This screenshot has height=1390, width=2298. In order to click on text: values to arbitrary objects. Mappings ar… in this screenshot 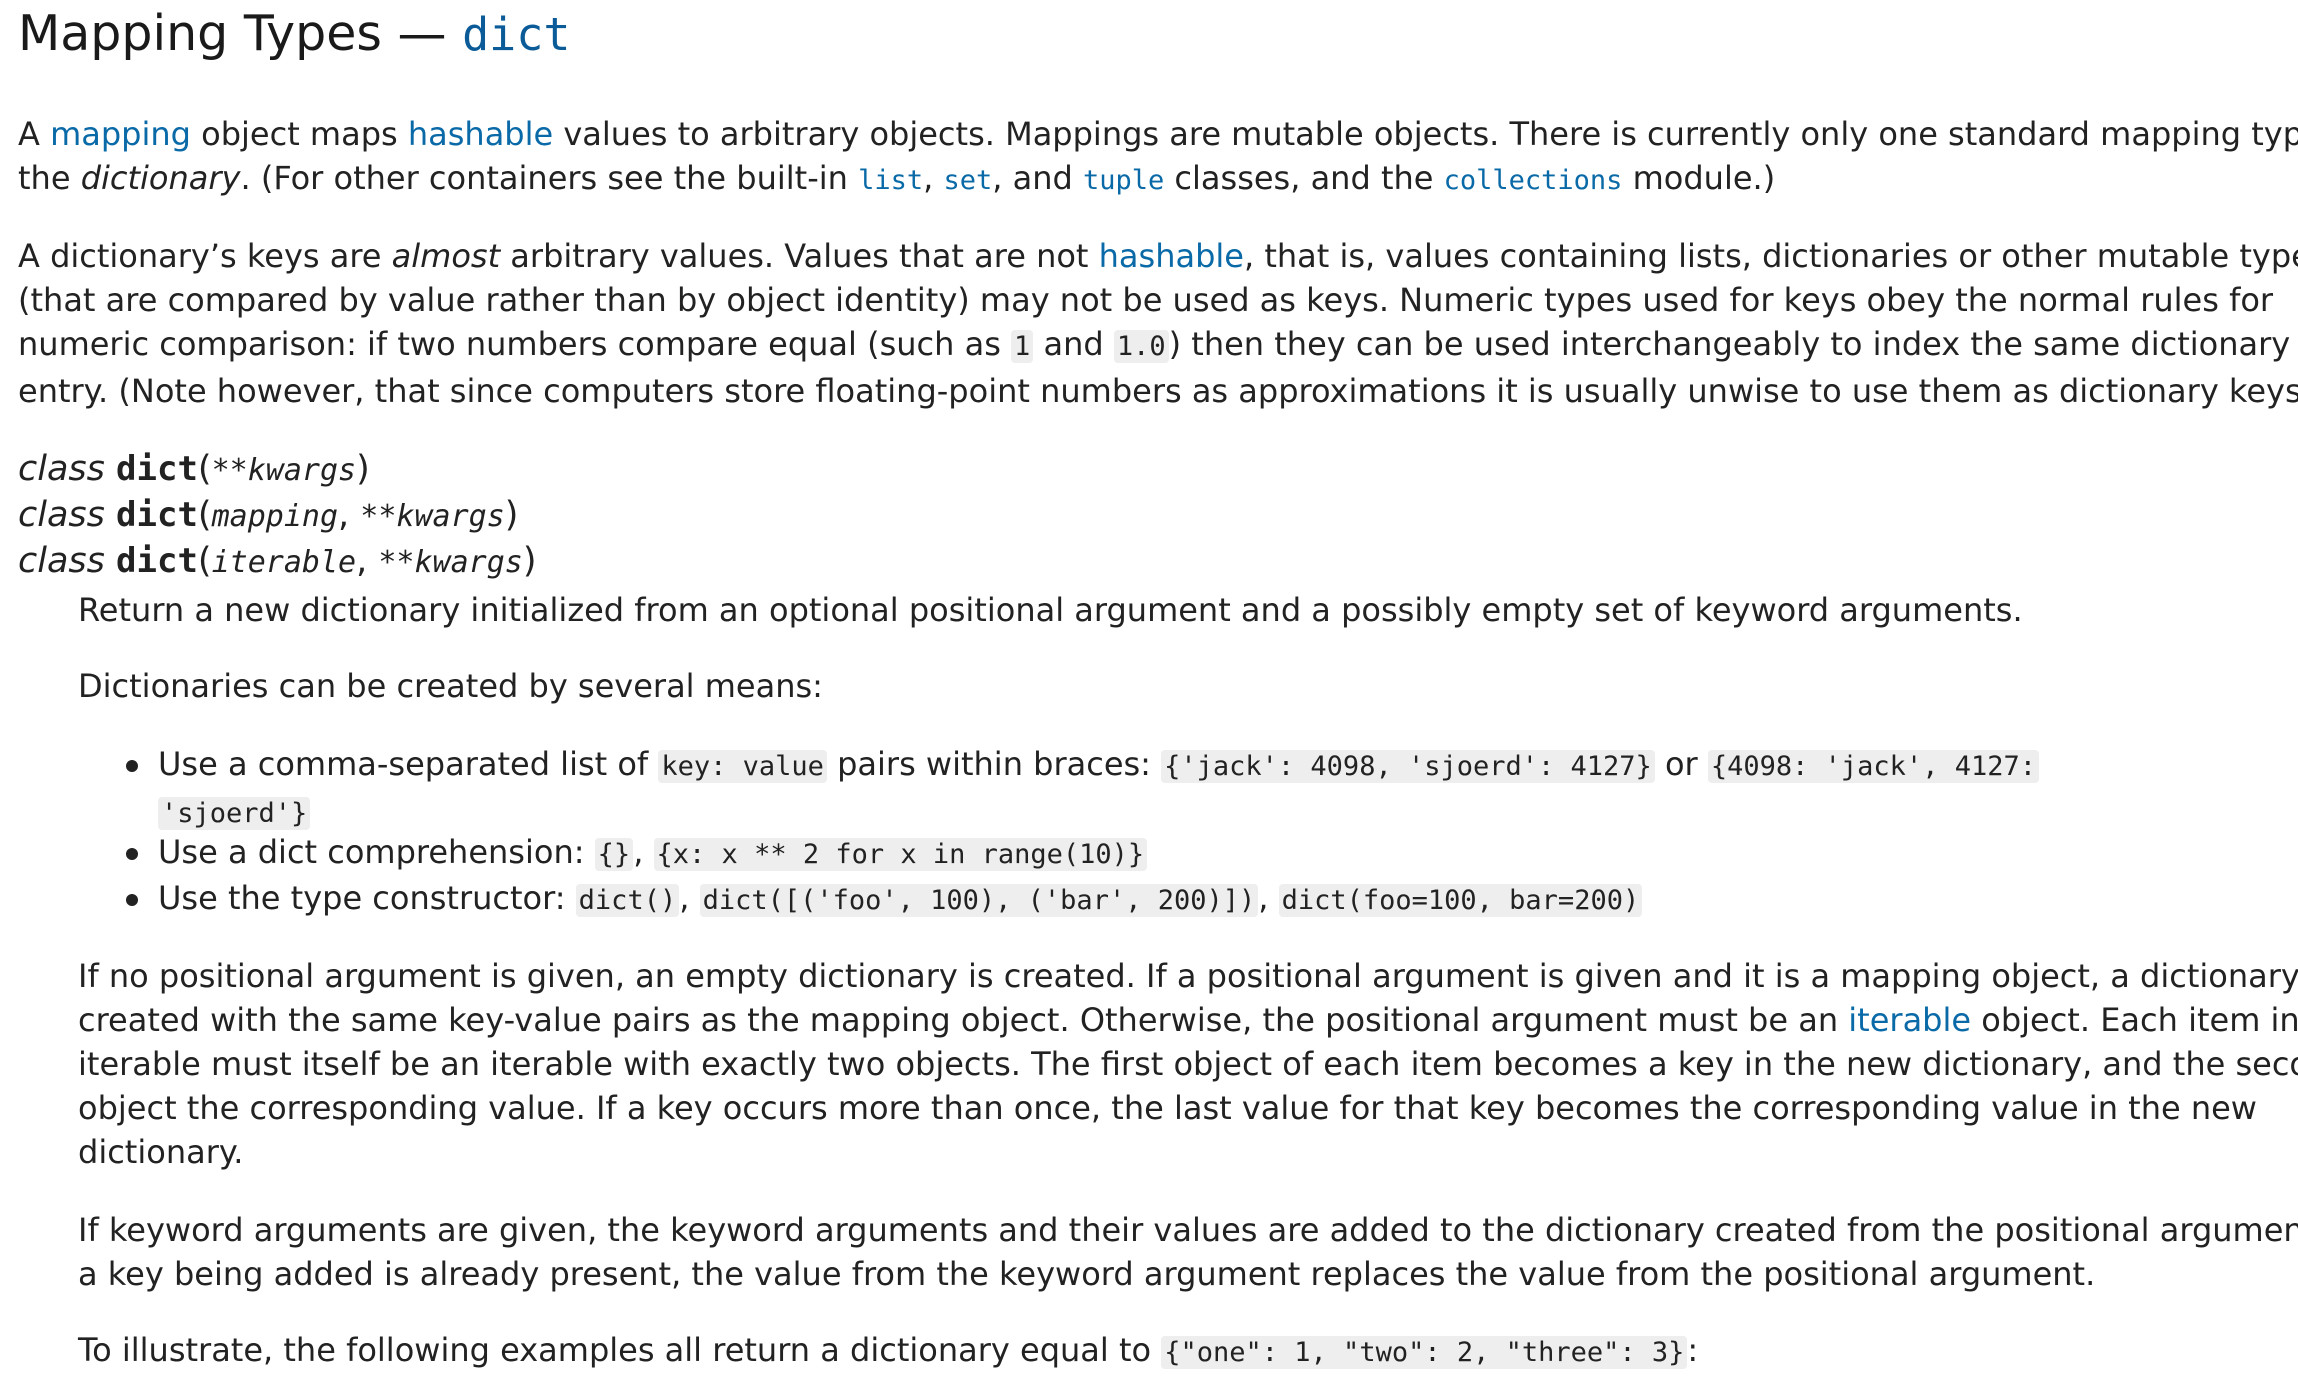, I will do `click(1425, 134)`.